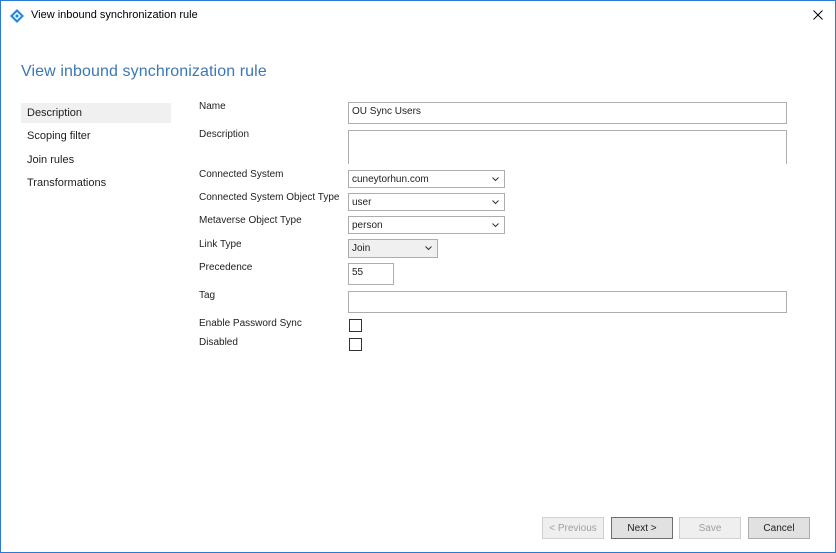 The height and width of the screenshot is (553, 836). Describe the element at coordinates (710, 528) in the screenshot. I see `save-button: Save` at that location.